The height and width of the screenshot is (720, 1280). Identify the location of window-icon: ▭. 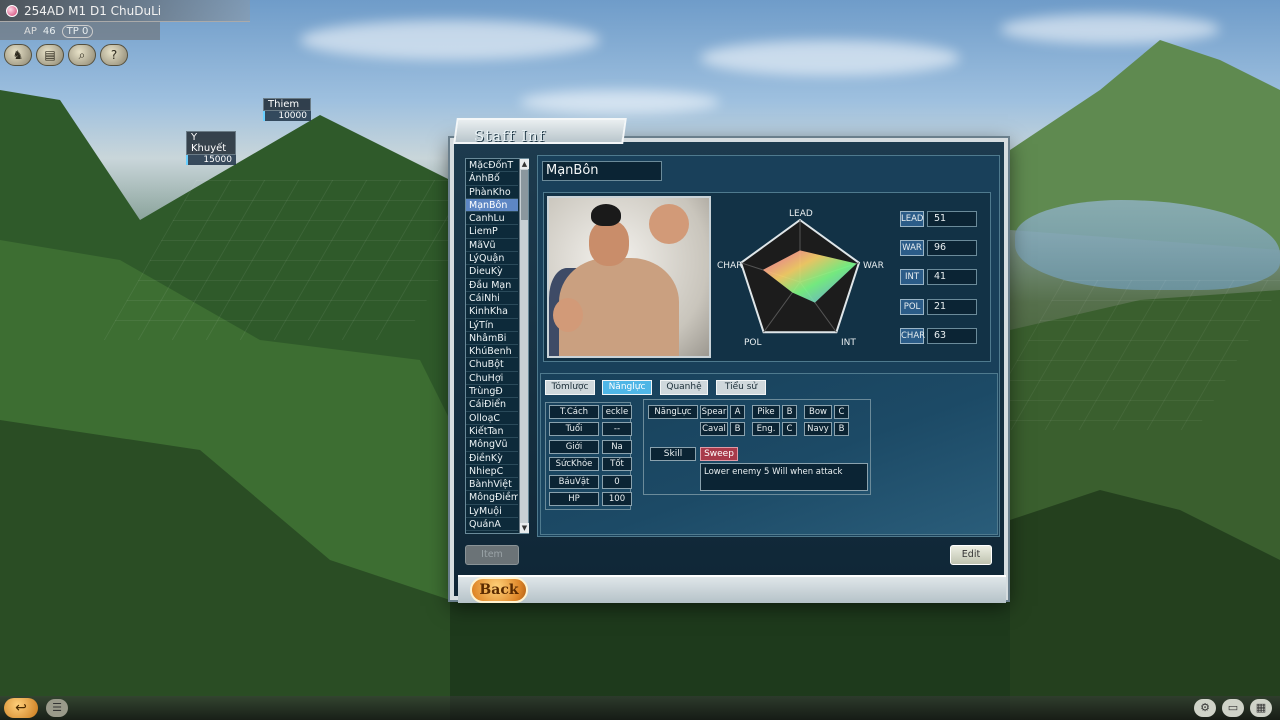
(1233, 708).